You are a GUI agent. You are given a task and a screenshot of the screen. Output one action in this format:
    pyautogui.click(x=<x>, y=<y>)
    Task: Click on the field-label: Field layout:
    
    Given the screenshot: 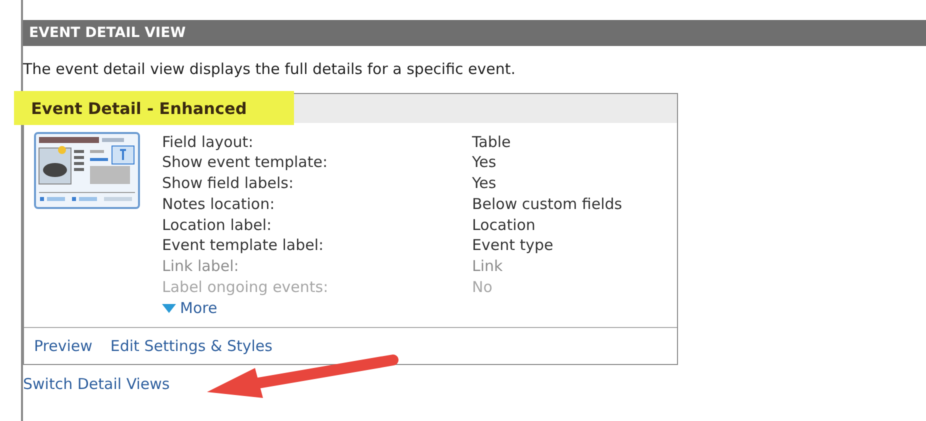 What is the action you would take?
    pyautogui.click(x=208, y=142)
    